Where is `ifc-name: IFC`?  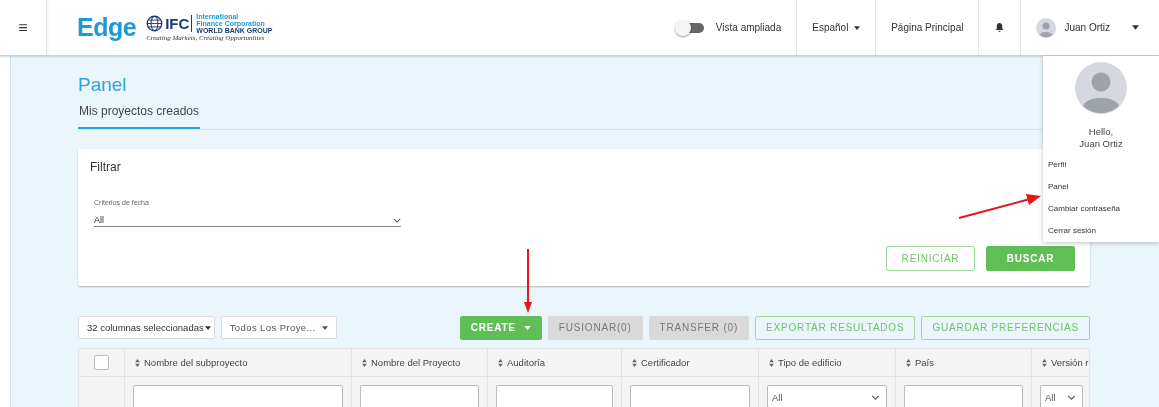
ifc-name: IFC is located at coordinates (179, 23).